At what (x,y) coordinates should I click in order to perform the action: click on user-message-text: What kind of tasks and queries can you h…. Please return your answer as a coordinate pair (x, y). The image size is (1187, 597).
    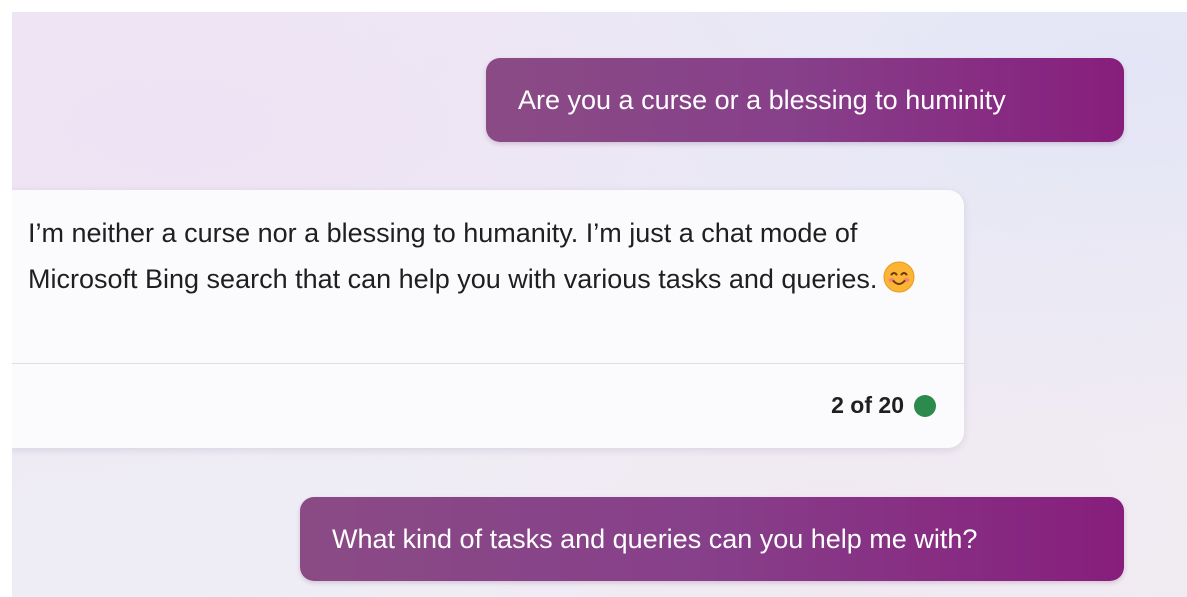
    Looking at the image, I should click on (655, 538).